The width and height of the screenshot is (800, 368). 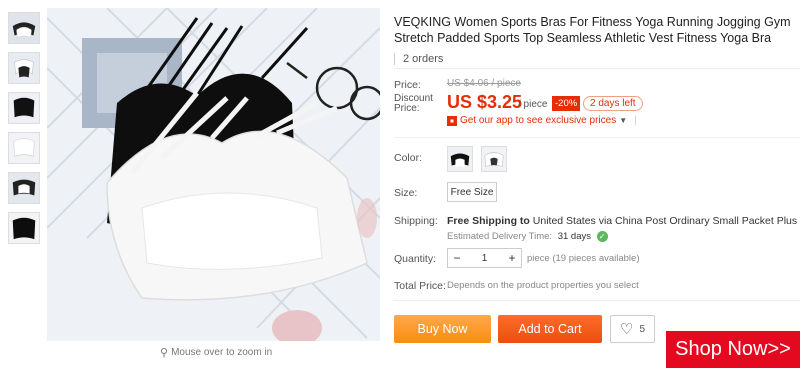 I want to click on thumbnail-strip, so click(x=25, y=132).